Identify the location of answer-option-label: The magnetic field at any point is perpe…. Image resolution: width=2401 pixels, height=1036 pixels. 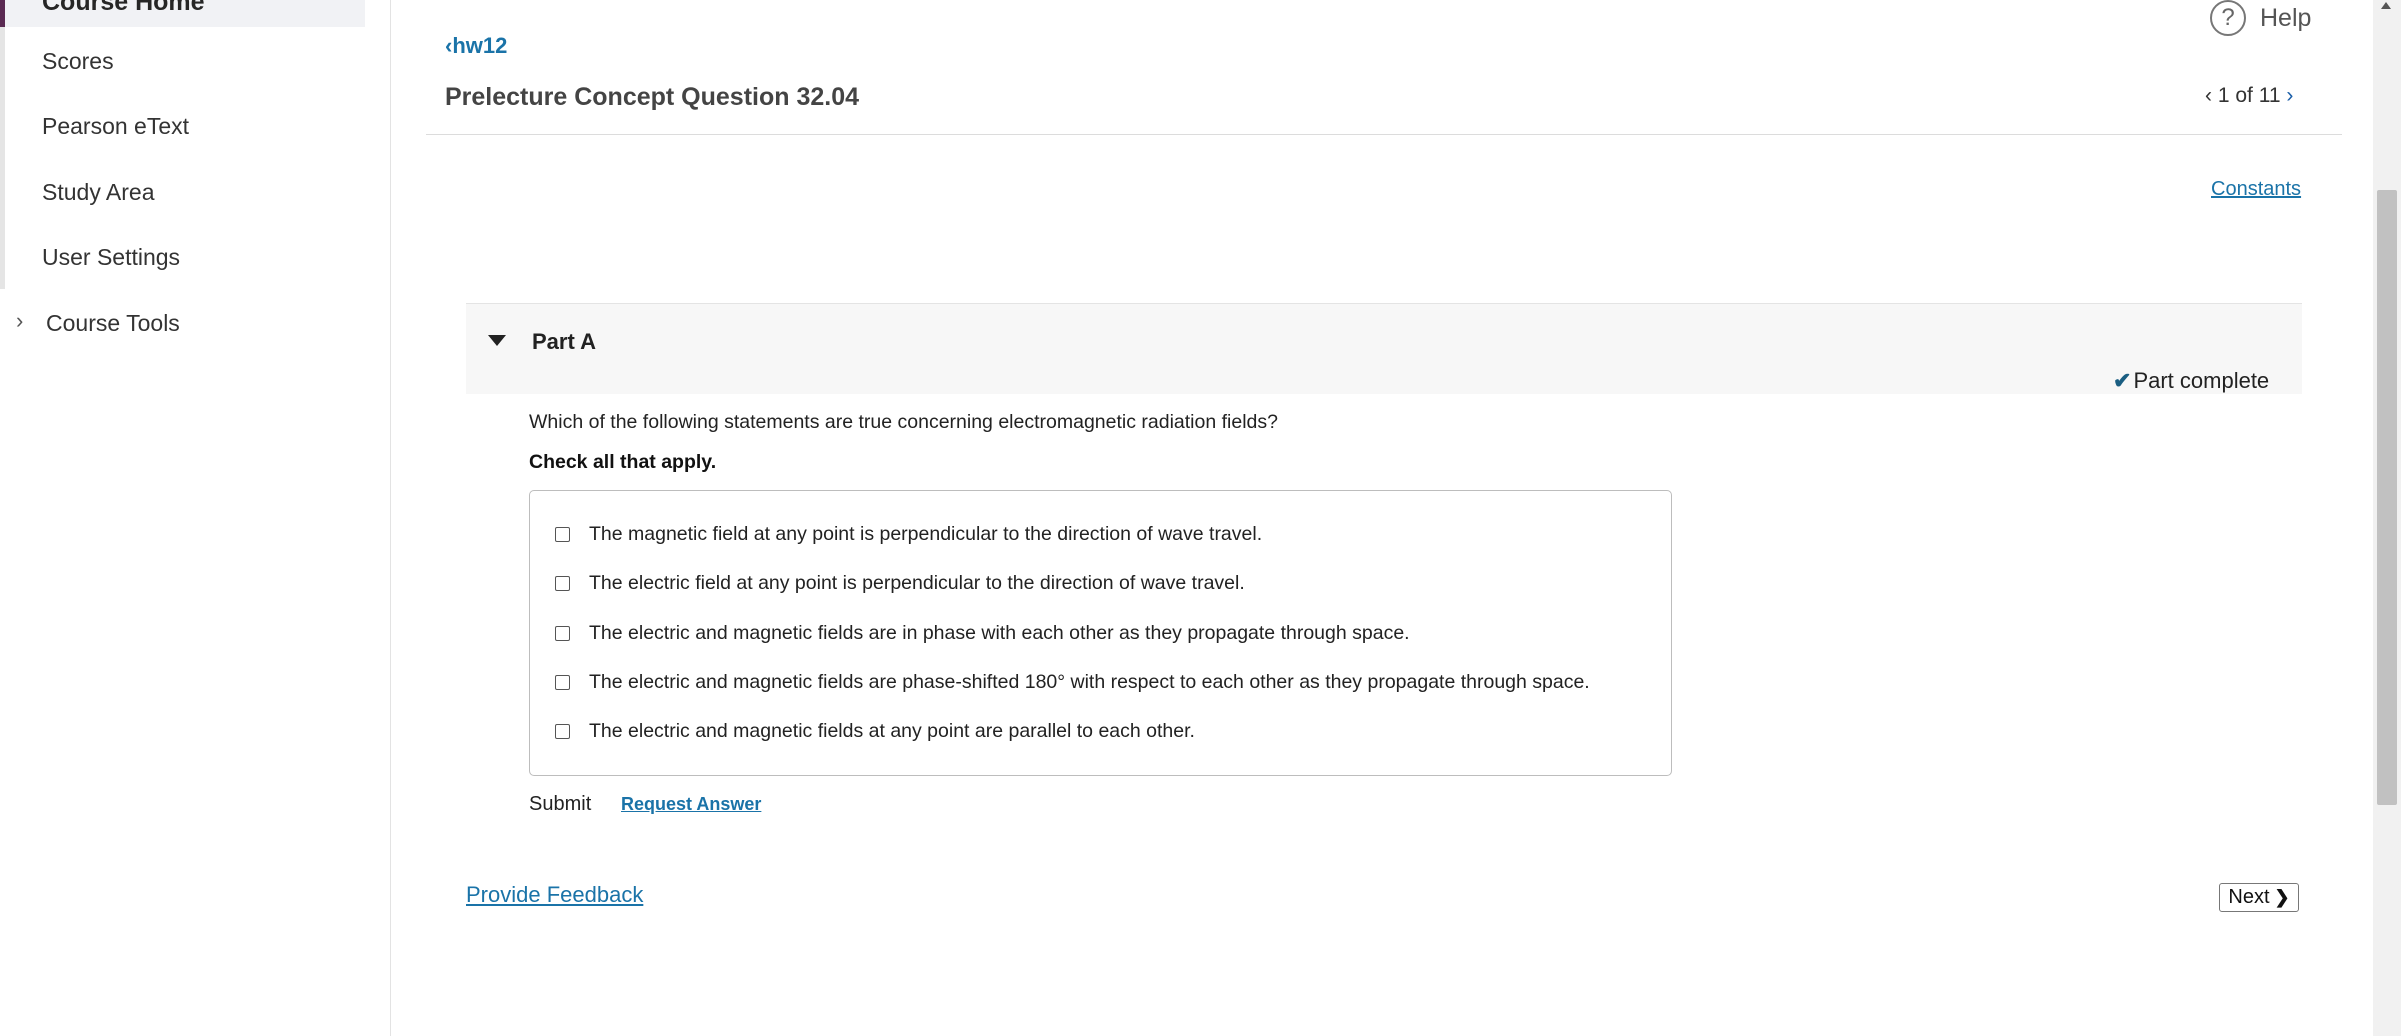
(926, 533).